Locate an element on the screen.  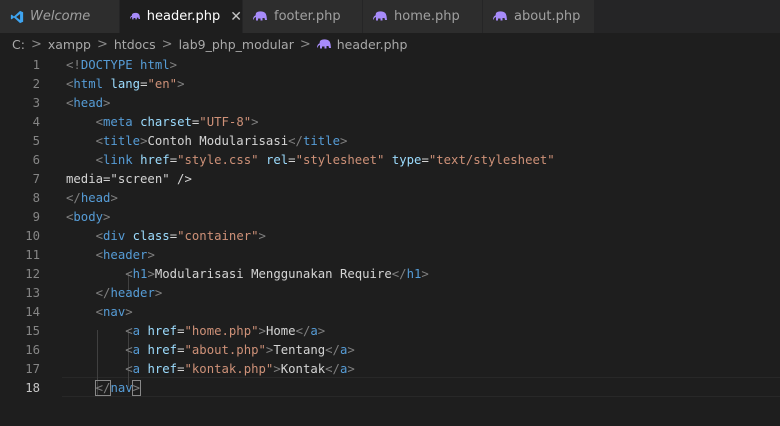
line-number: 16 is located at coordinates (32, 350).